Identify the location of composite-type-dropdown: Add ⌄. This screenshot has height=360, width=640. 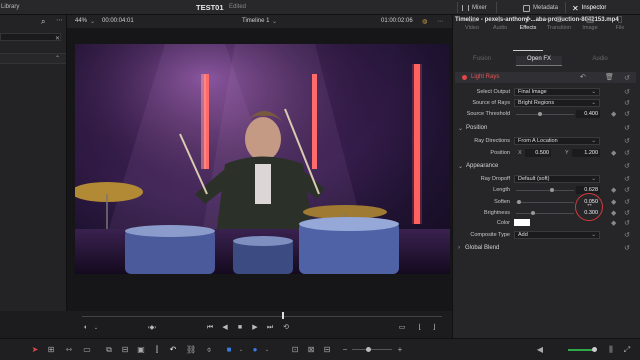
(557, 235).